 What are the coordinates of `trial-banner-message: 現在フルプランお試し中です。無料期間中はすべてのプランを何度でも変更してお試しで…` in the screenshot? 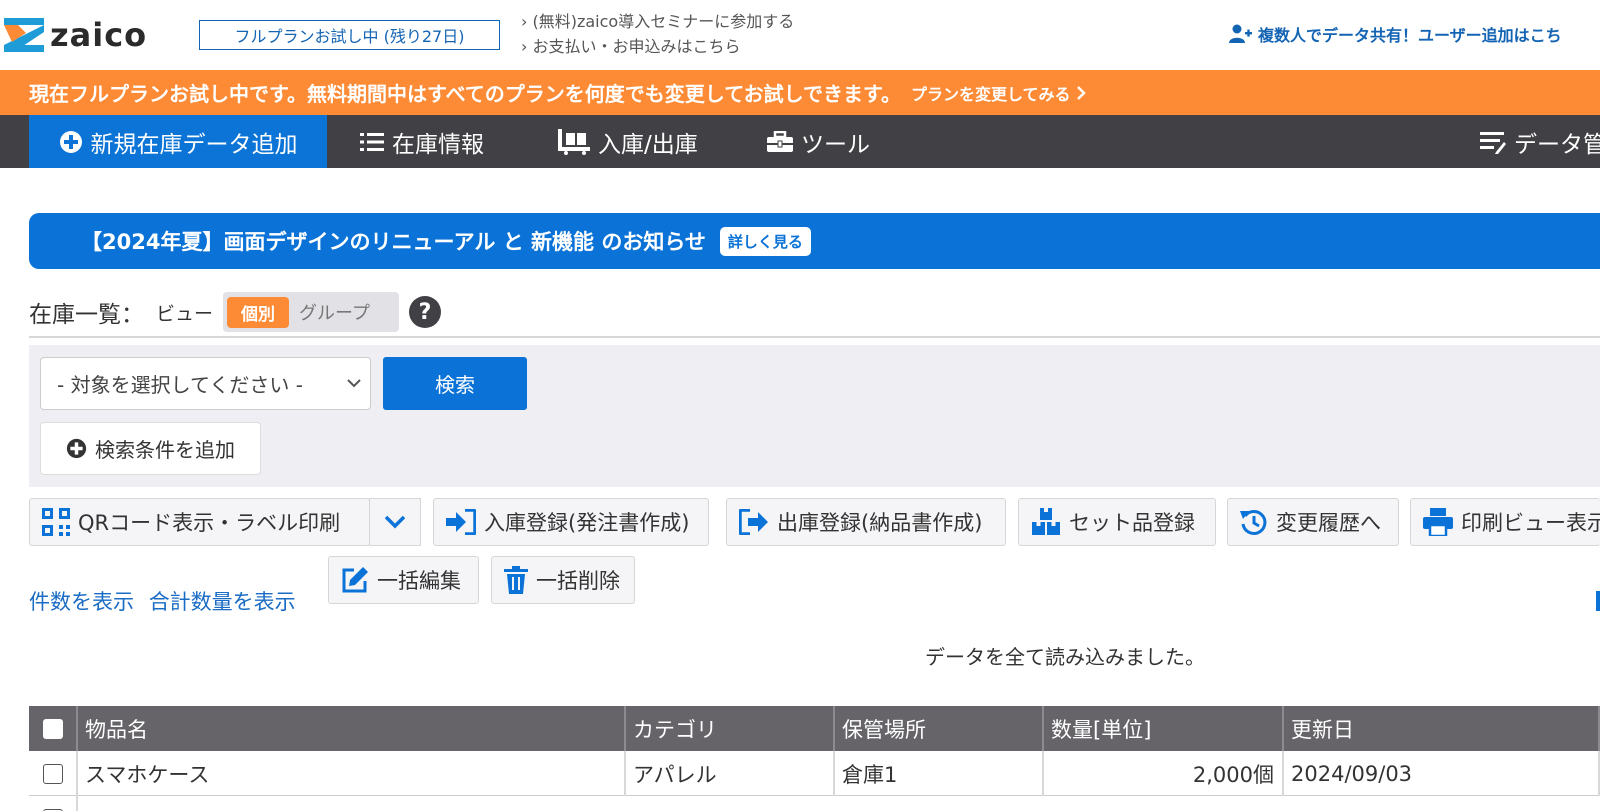 It's located at (465, 94).